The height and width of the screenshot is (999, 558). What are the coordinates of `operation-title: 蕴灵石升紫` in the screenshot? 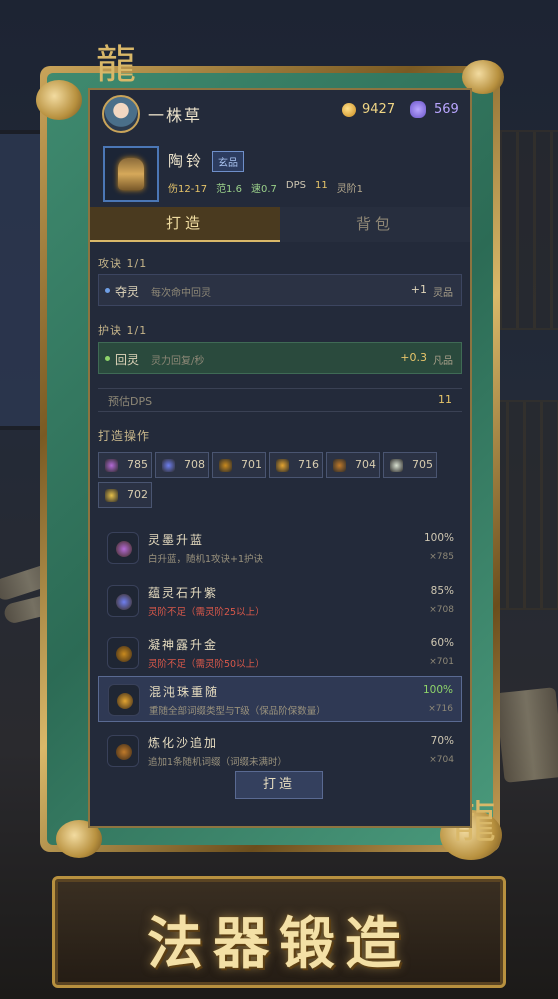 It's located at (183, 593).